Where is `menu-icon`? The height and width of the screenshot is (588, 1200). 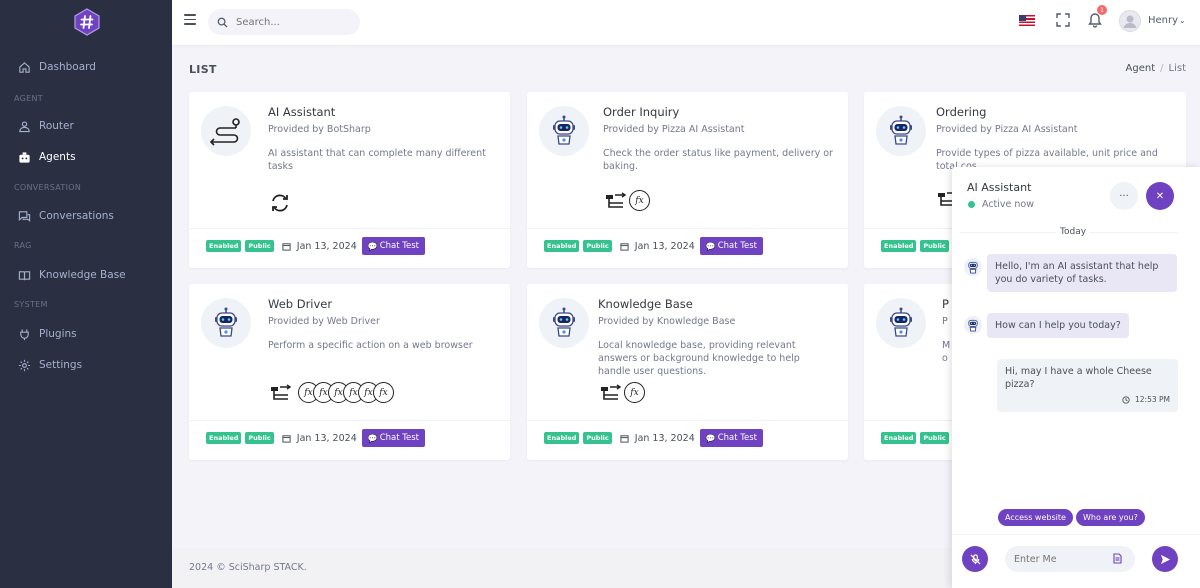 menu-icon is located at coordinates (190, 20).